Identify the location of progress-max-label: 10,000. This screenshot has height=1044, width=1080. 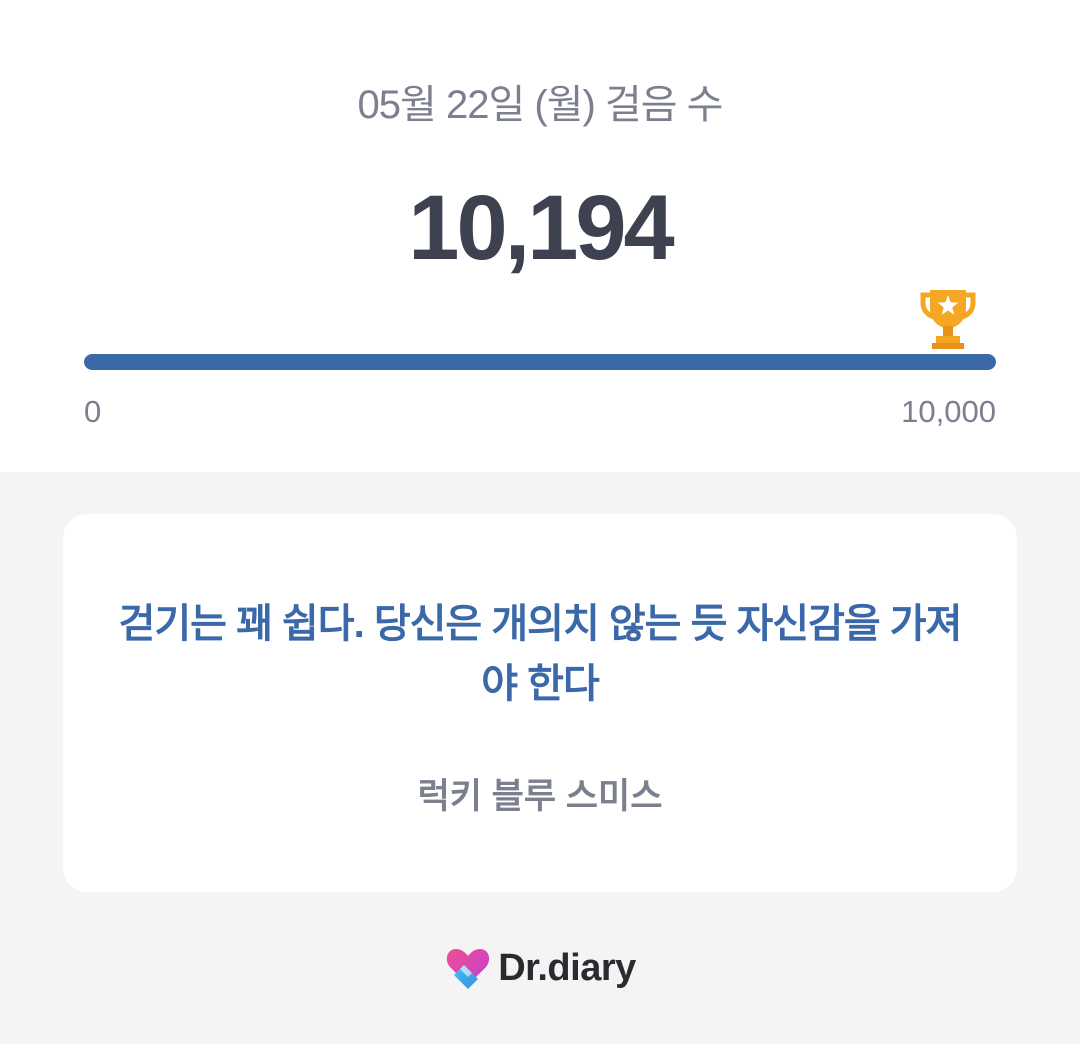
(948, 411).